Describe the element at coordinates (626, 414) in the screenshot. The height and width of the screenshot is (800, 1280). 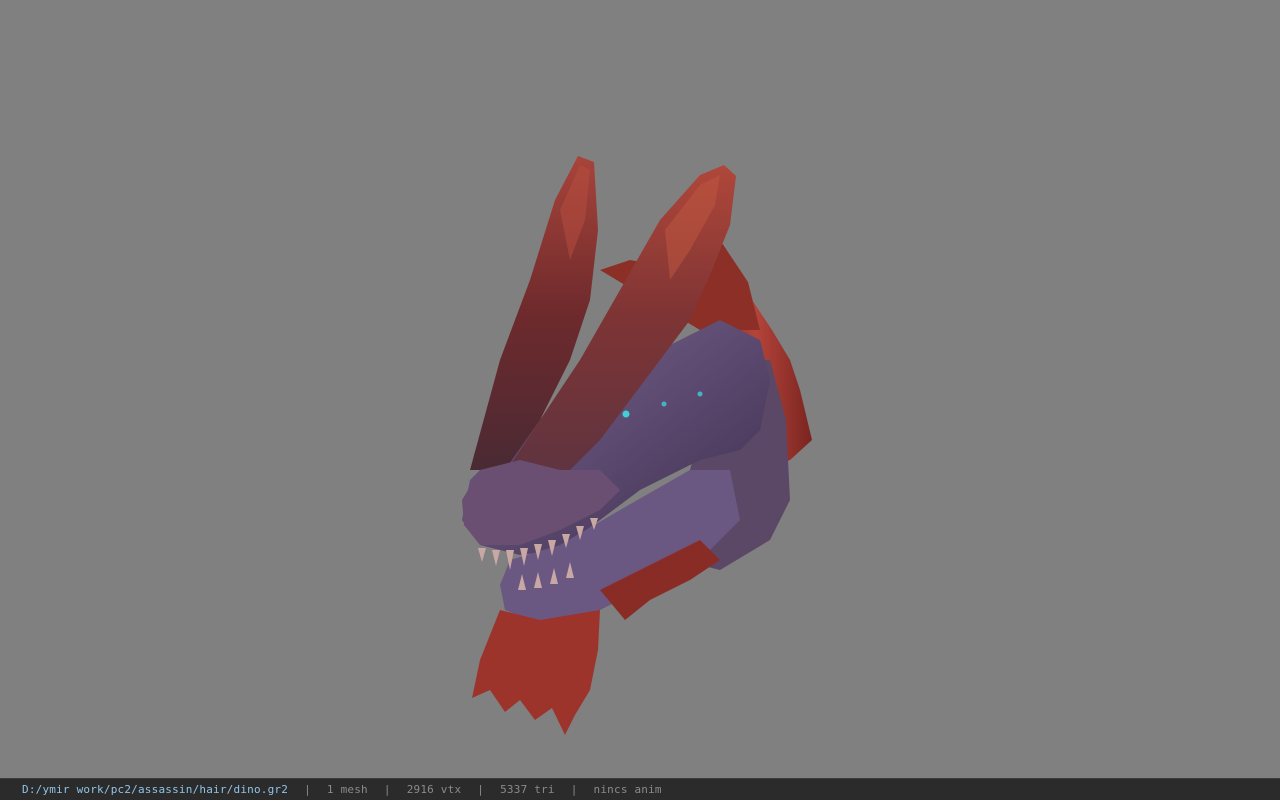
I see `left-eye` at that location.